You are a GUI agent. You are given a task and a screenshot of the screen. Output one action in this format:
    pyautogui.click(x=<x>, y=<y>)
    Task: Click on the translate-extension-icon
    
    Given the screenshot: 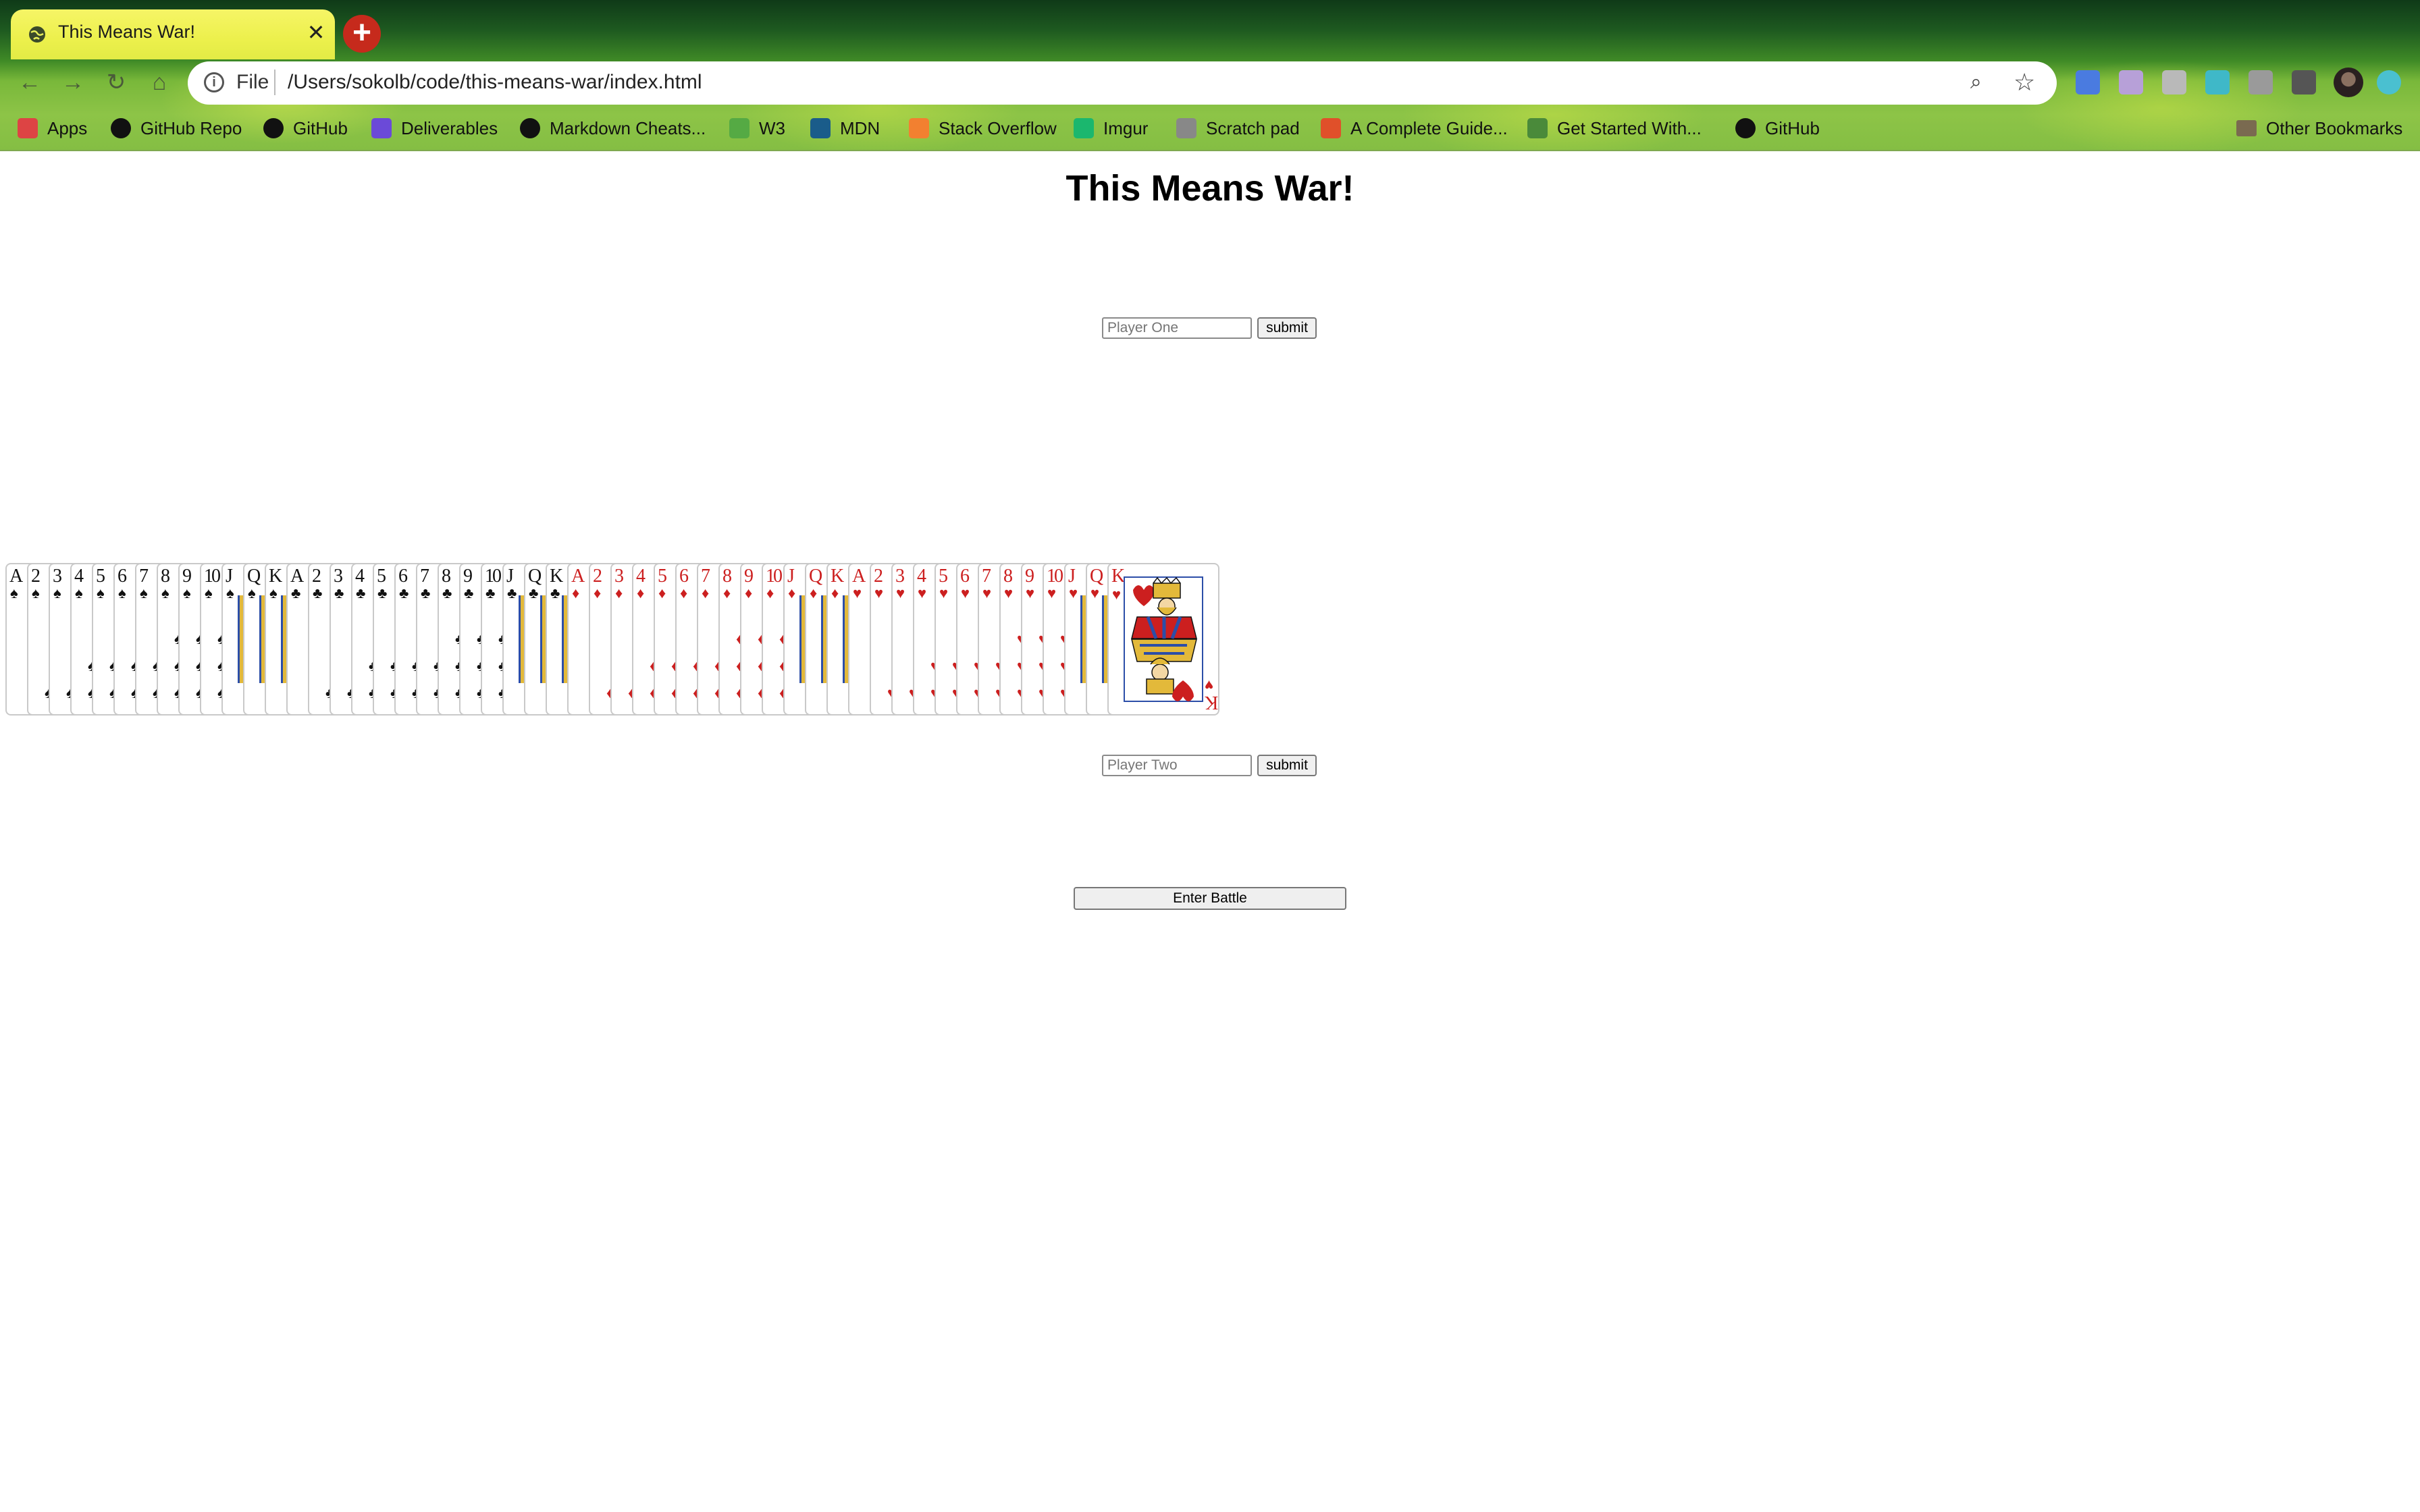 What is the action you would take?
    pyautogui.click(x=2088, y=82)
    